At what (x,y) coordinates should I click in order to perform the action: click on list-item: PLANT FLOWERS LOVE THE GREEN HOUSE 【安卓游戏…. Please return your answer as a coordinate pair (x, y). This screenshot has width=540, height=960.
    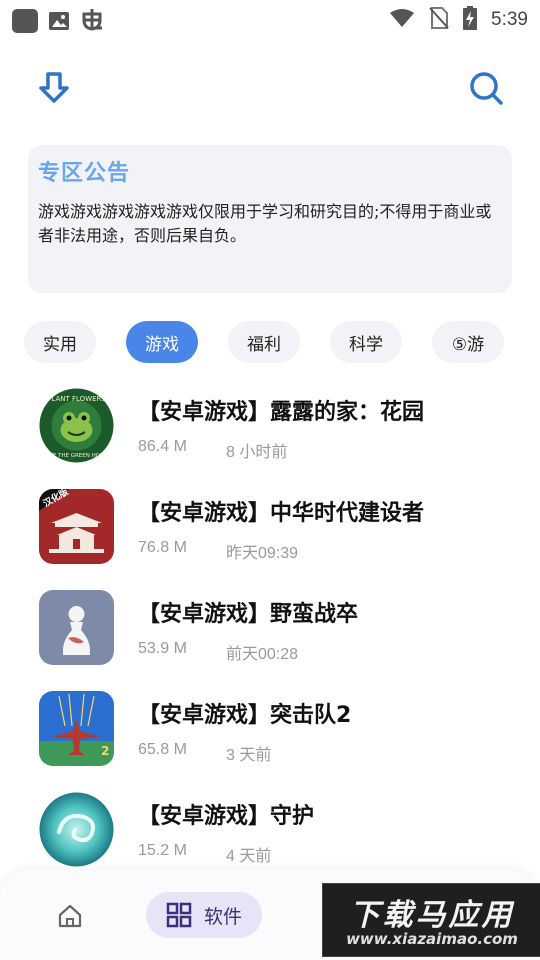
    Looking at the image, I should click on (270, 438).